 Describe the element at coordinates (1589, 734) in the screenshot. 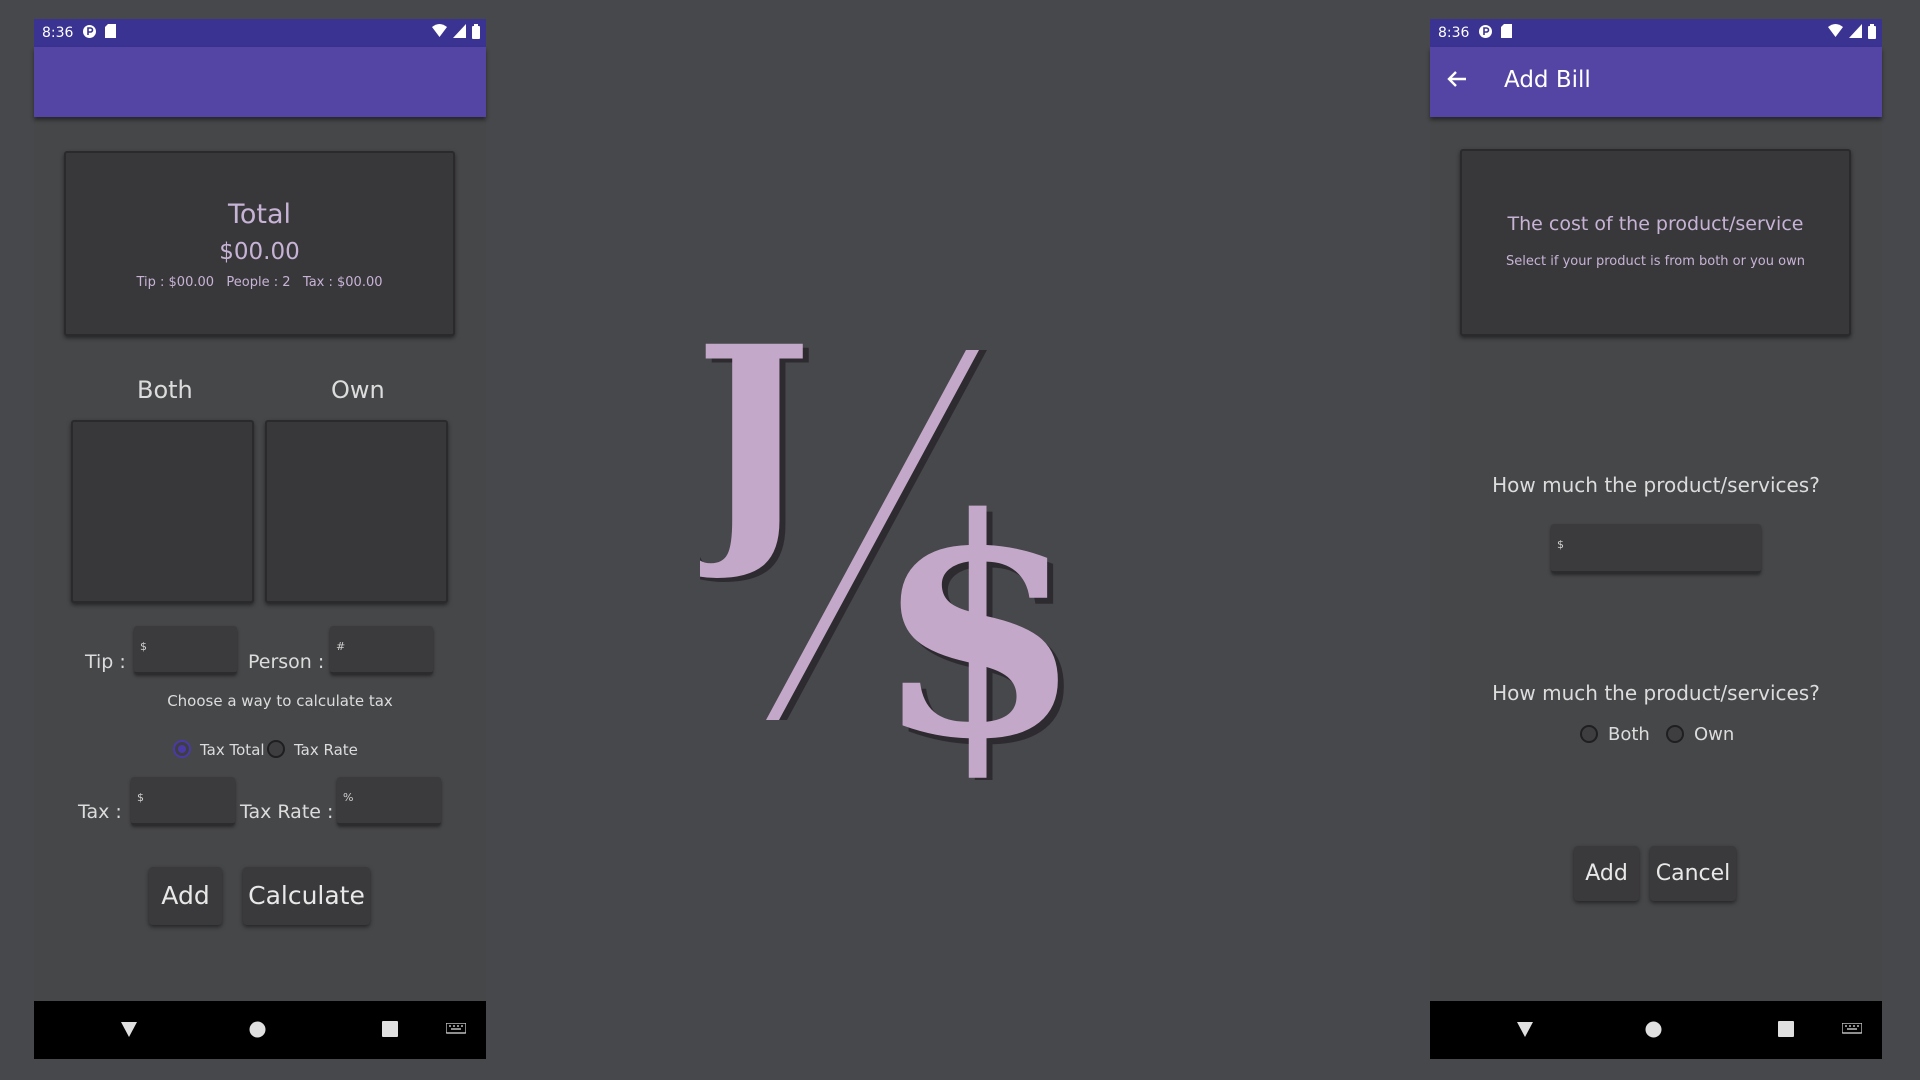

I see `radio-both` at that location.